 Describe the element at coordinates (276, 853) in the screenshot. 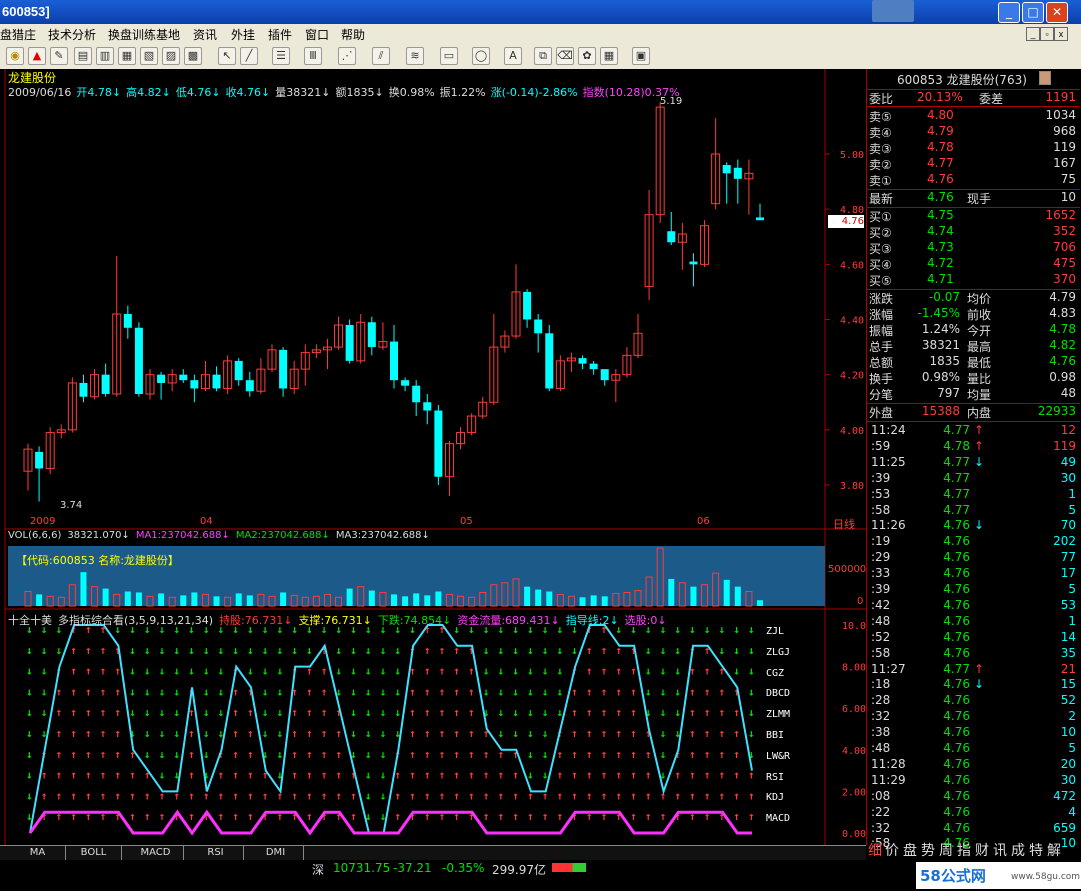

I see `tab-dmi: DMI` at that location.